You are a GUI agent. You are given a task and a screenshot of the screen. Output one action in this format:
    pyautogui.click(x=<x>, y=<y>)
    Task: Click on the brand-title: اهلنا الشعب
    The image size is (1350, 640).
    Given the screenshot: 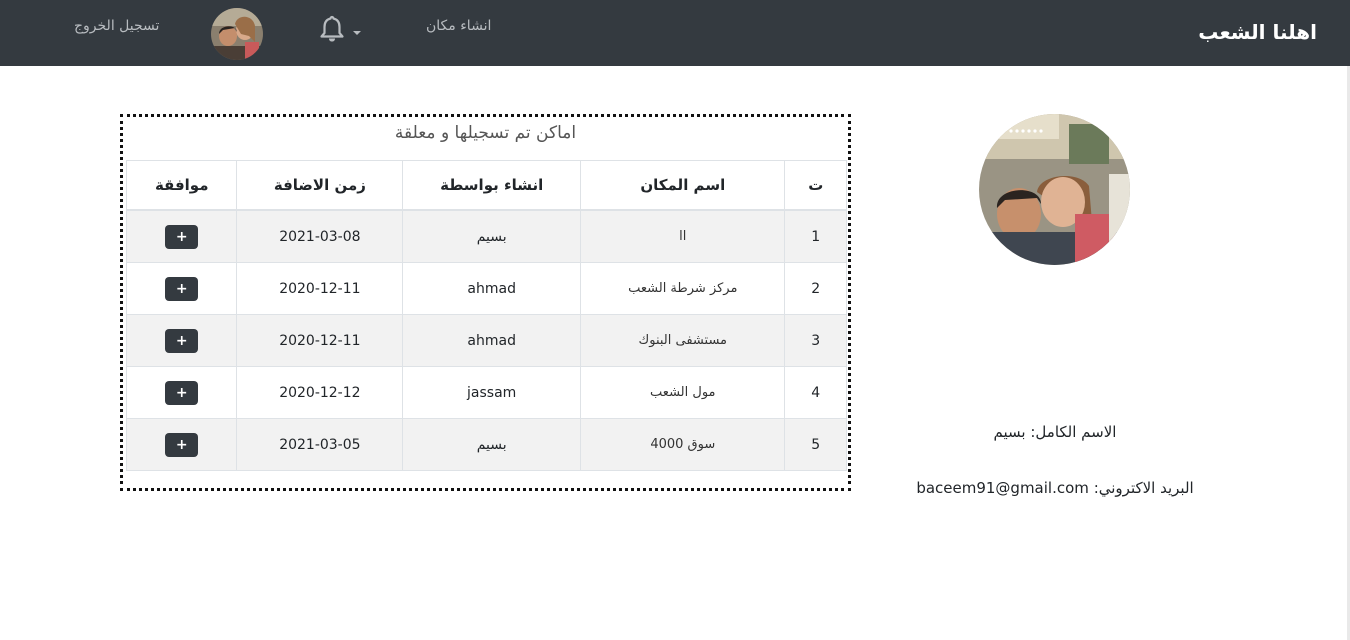 What is the action you would take?
    pyautogui.click(x=1257, y=32)
    